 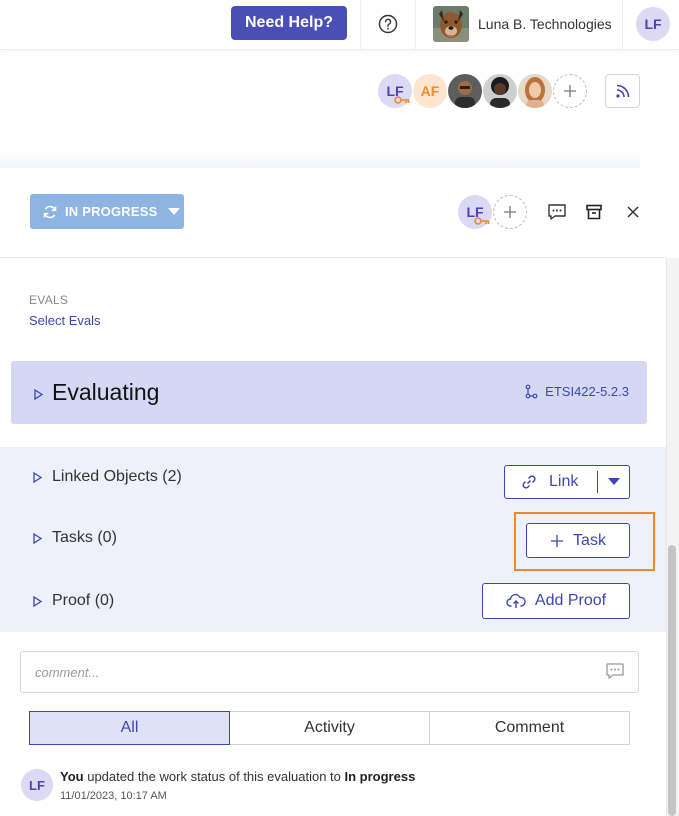 I want to click on activity-timestamp: 11/01/2023, 10:17 AM, so click(x=113, y=796).